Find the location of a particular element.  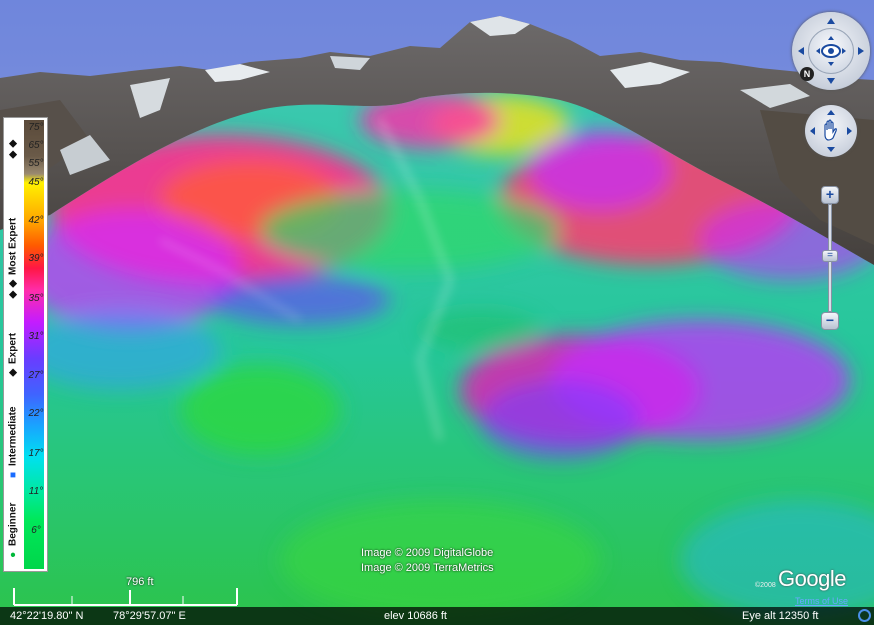

zoom-slider: + = − is located at coordinates (830, 258).